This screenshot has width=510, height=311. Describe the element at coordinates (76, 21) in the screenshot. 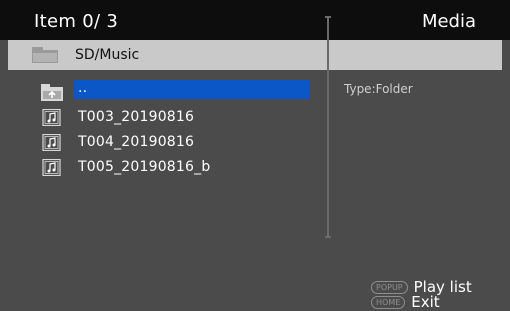

I see `item-counter: Item 0/ 3` at that location.